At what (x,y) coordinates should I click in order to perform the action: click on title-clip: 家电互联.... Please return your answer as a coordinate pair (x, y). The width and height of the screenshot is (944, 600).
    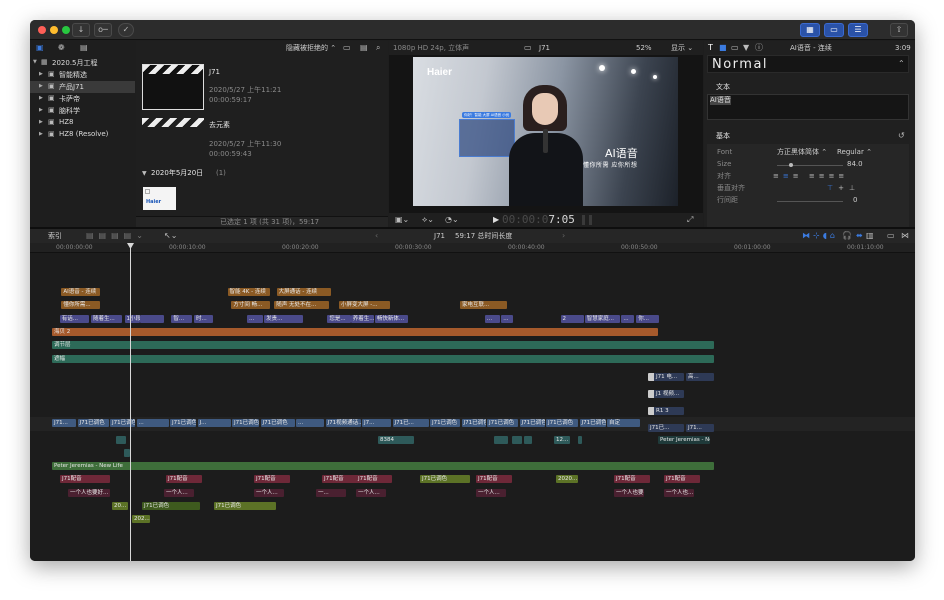
    Looking at the image, I should click on (483, 305).